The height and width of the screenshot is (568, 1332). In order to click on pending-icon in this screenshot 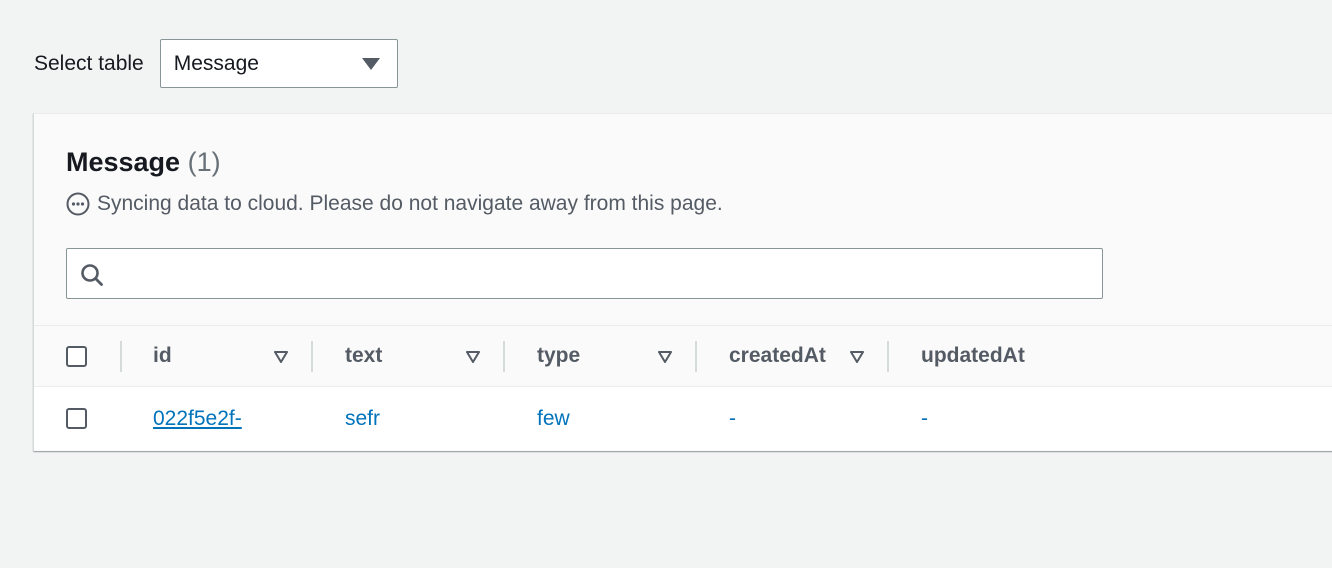, I will do `click(78, 204)`.